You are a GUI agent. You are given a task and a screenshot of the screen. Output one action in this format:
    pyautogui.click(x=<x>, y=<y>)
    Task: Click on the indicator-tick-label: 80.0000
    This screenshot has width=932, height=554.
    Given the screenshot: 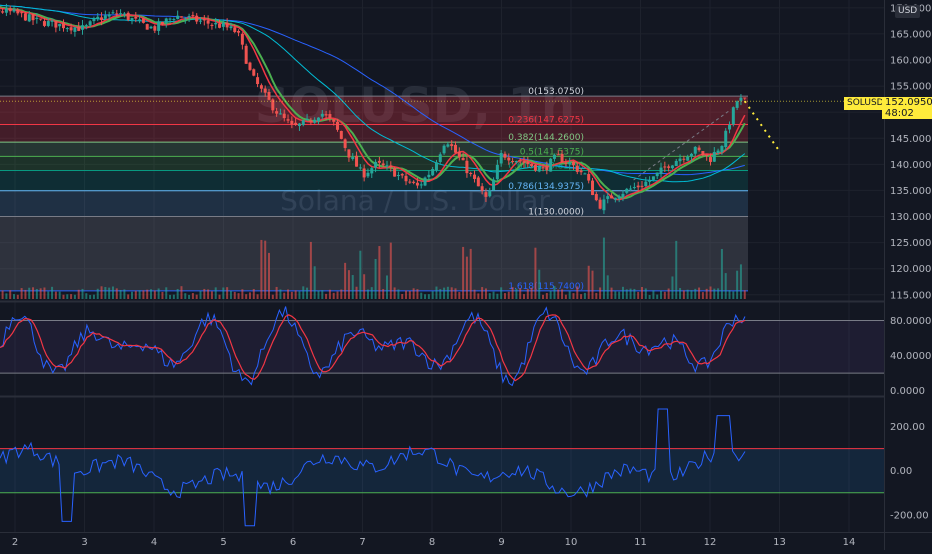 What is the action you would take?
    pyautogui.click(x=910, y=321)
    